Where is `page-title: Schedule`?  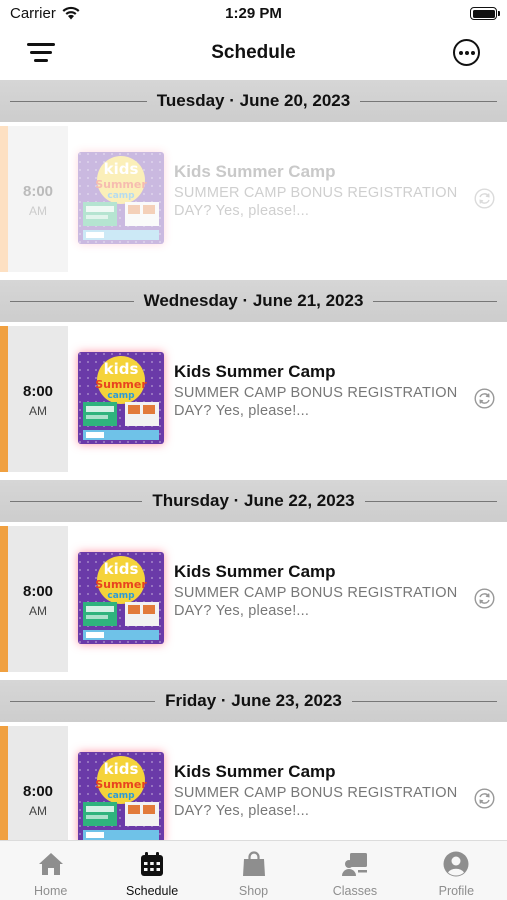 page-title: Schedule is located at coordinates (253, 52).